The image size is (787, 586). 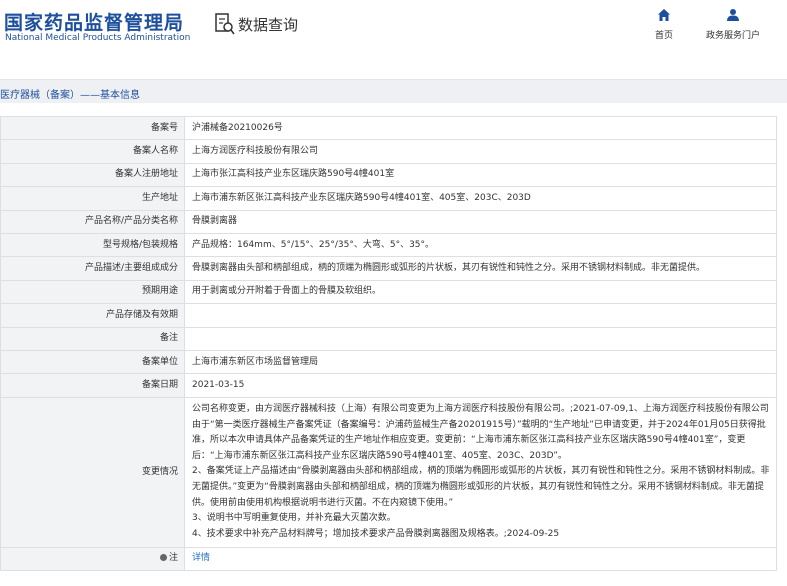 I want to click on field-value: 2021-03-15, so click(x=480, y=385).